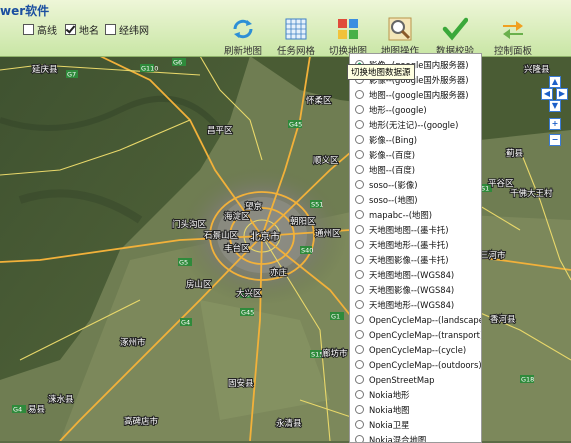  I want to click on pan-left-button: ◀, so click(547, 94).